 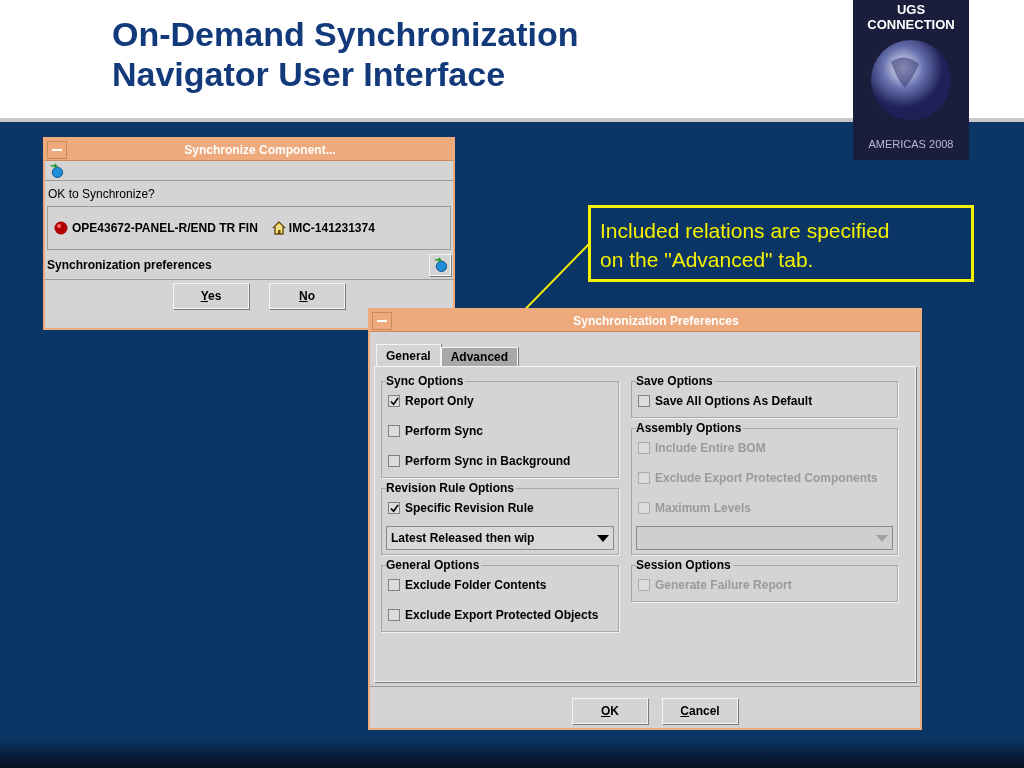 I want to click on preferences-button, so click(x=440, y=264).